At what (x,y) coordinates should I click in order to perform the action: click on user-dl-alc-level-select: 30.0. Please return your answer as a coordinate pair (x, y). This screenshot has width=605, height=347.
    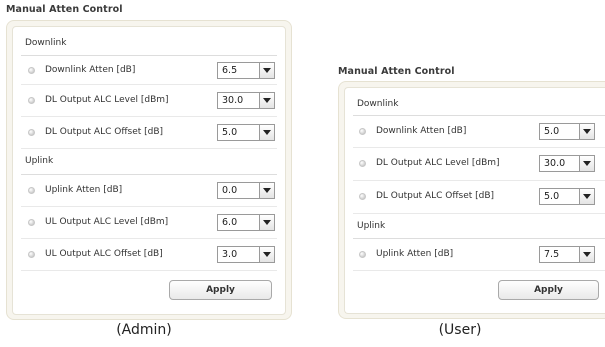
    Looking at the image, I should click on (567, 163).